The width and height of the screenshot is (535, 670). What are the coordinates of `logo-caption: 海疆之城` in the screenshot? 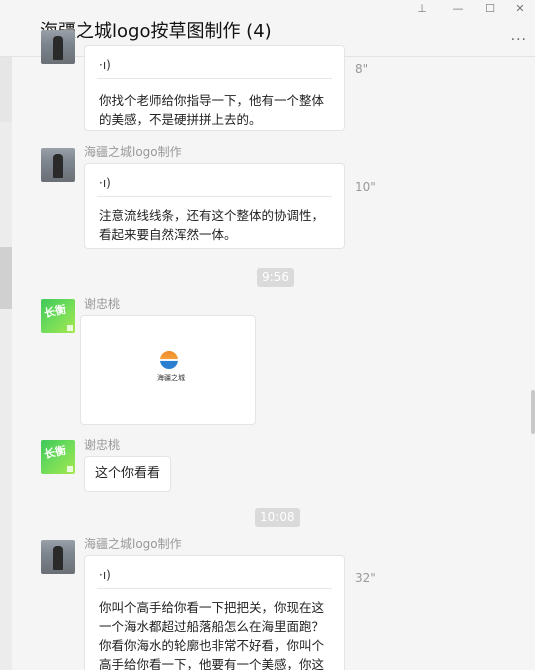 It's located at (171, 378).